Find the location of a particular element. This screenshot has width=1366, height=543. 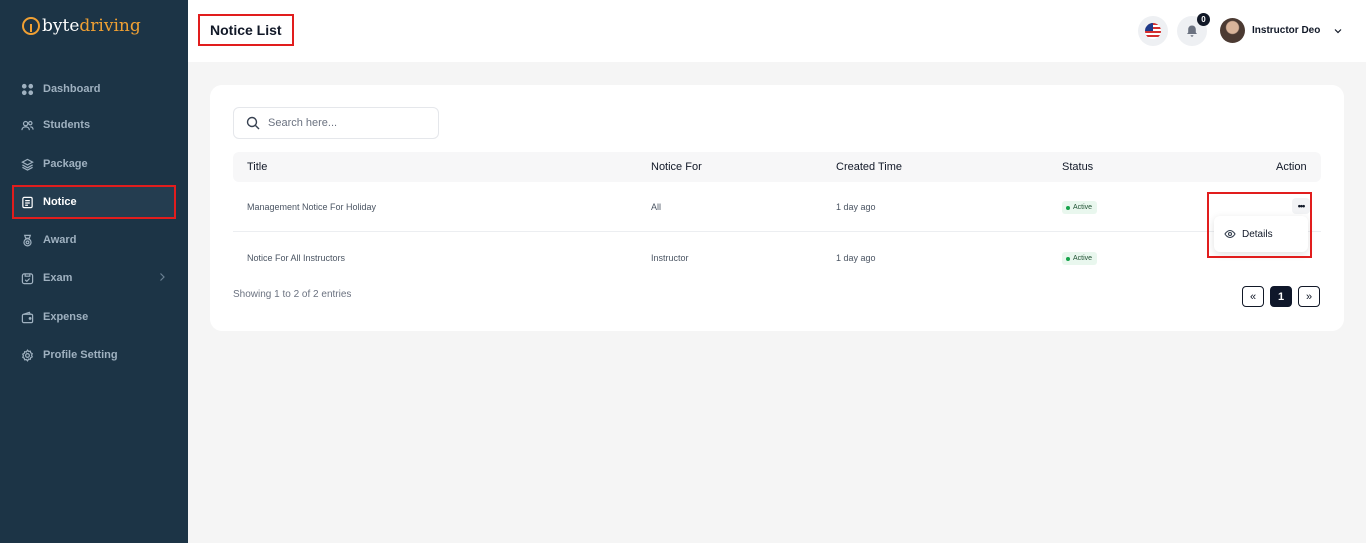

sidebar-item-label: Exam is located at coordinates (58, 278).